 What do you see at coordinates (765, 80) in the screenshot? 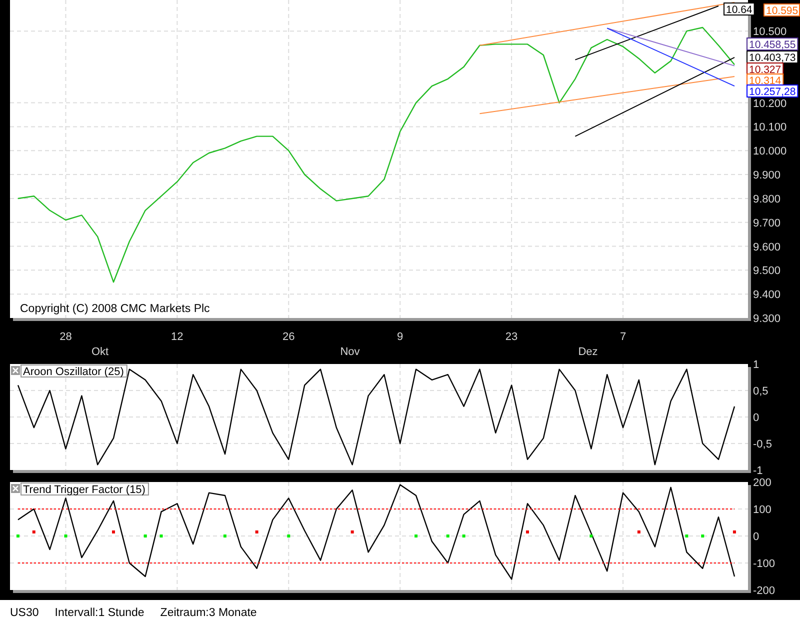
I see `price-tag: 10.314` at bounding box center [765, 80].